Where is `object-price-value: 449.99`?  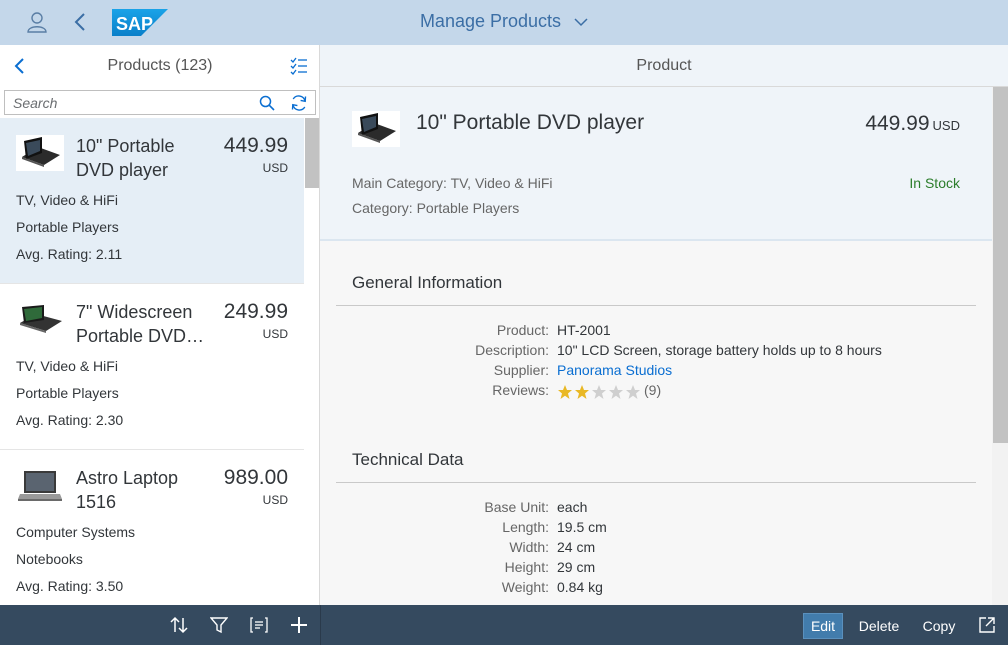
object-price-value: 449.99 is located at coordinates (897, 123).